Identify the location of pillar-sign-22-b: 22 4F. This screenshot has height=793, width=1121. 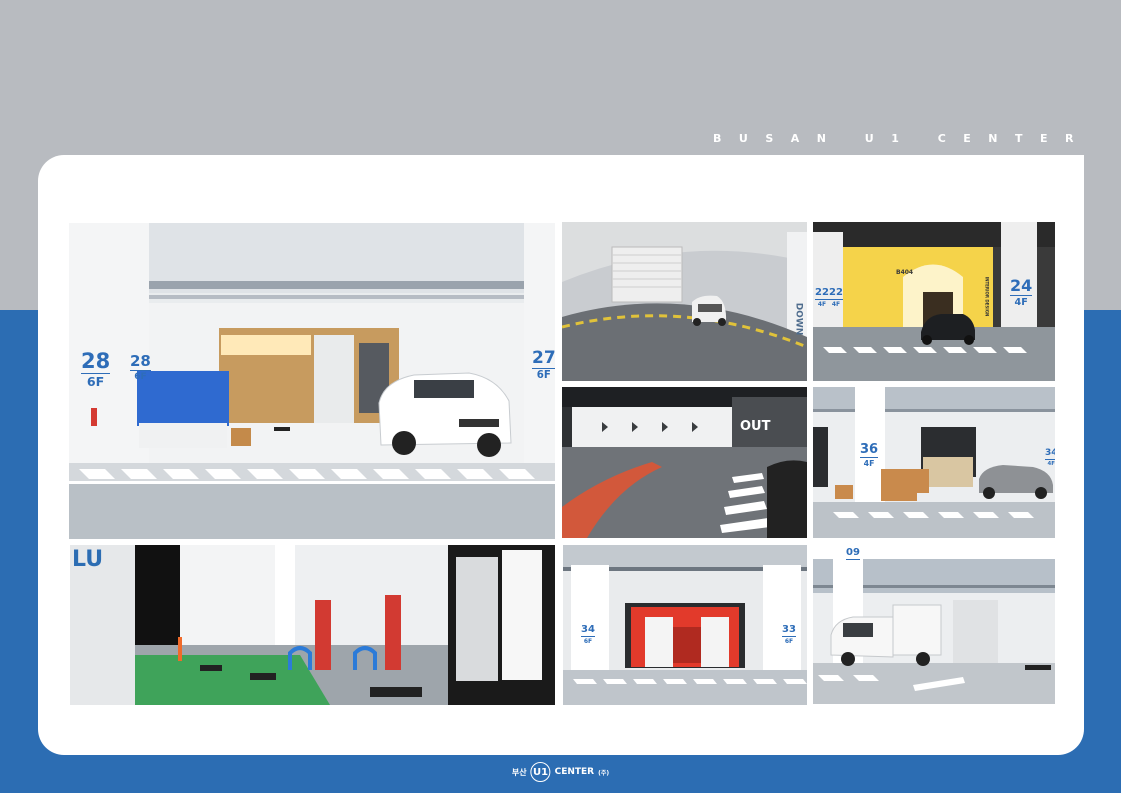
(836, 298).